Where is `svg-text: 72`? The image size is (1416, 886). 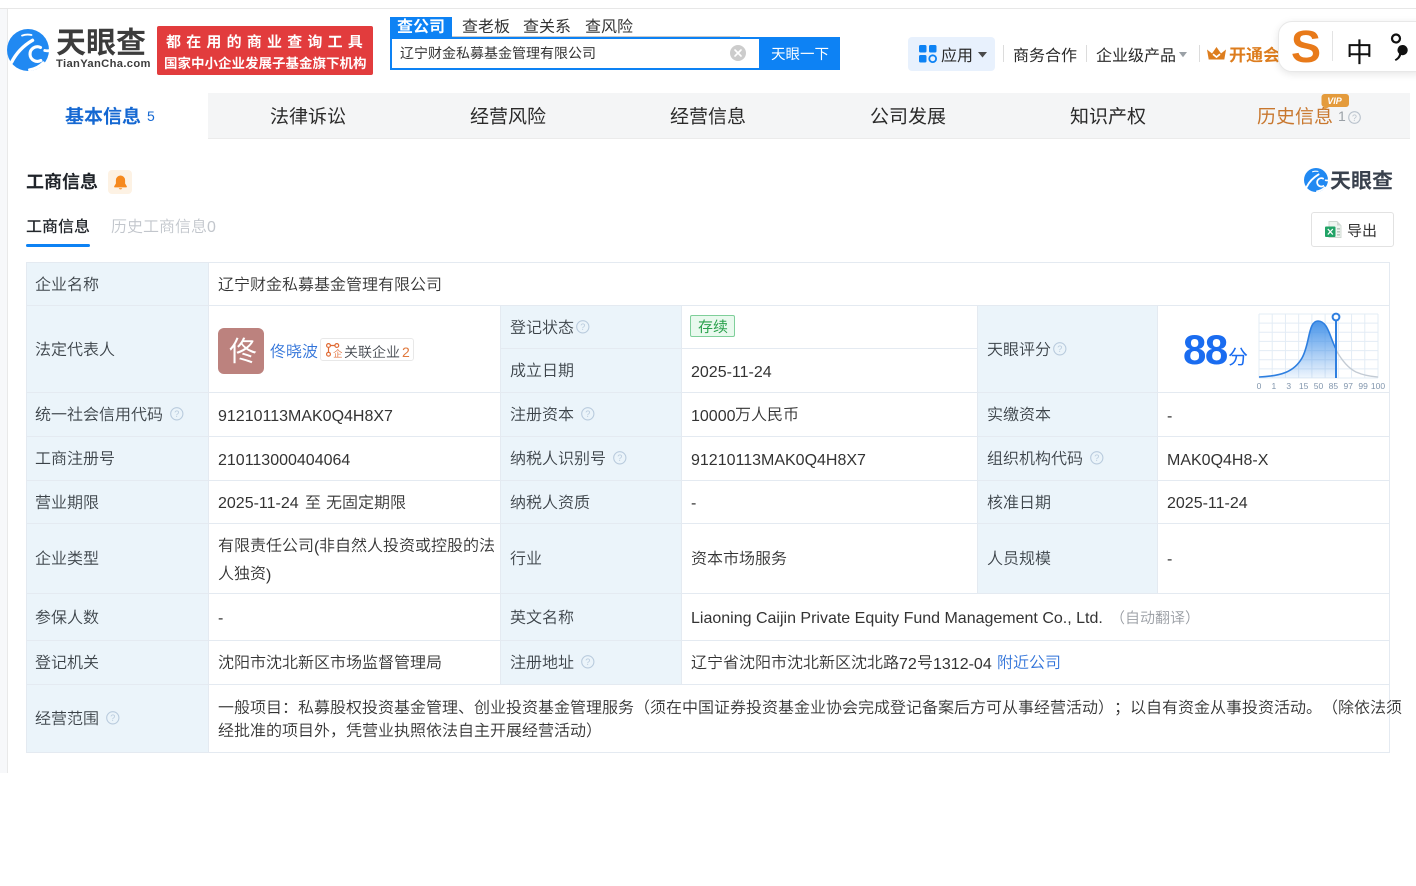 svg-text: 72 is located at coordinates (908, 664).